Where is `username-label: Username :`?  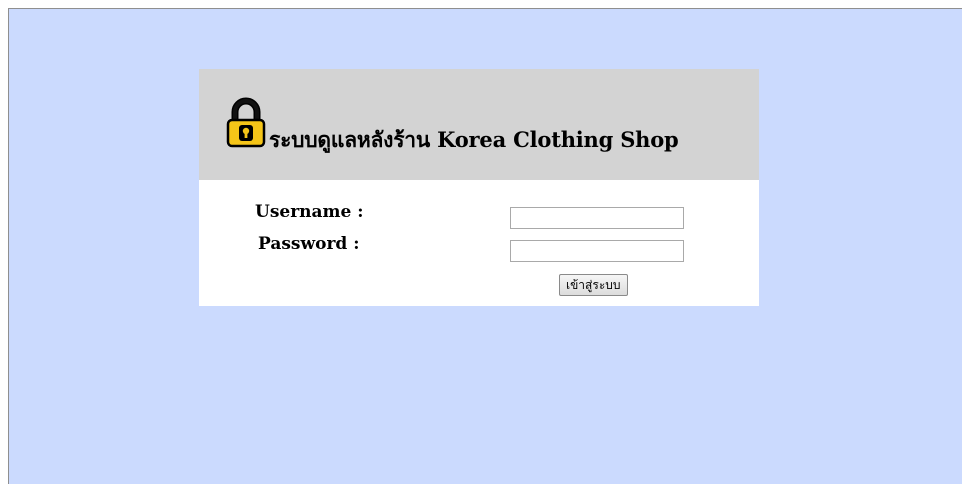
username-label: Username : is located at coordinates (309, 212).